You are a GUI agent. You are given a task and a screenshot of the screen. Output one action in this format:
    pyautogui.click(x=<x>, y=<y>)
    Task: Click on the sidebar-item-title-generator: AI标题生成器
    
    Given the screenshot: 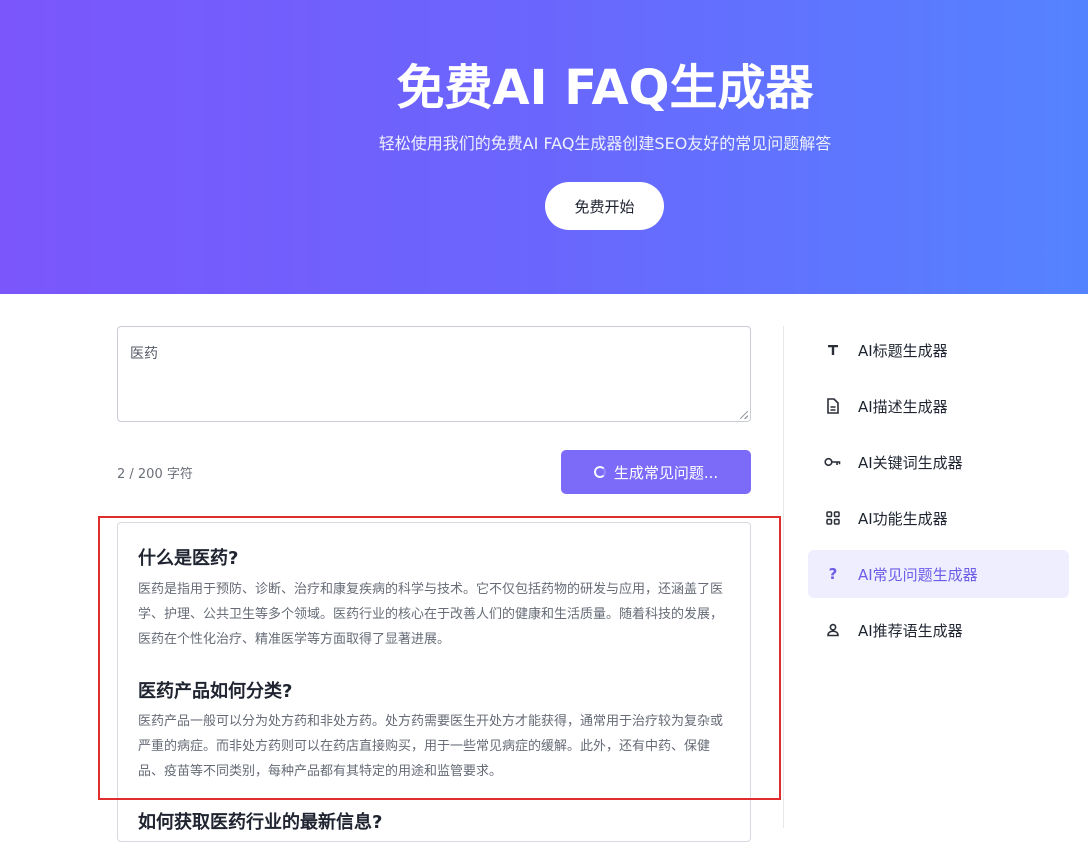 What is the action you would take?
    pyautogui.click(x=938, y=350)
    